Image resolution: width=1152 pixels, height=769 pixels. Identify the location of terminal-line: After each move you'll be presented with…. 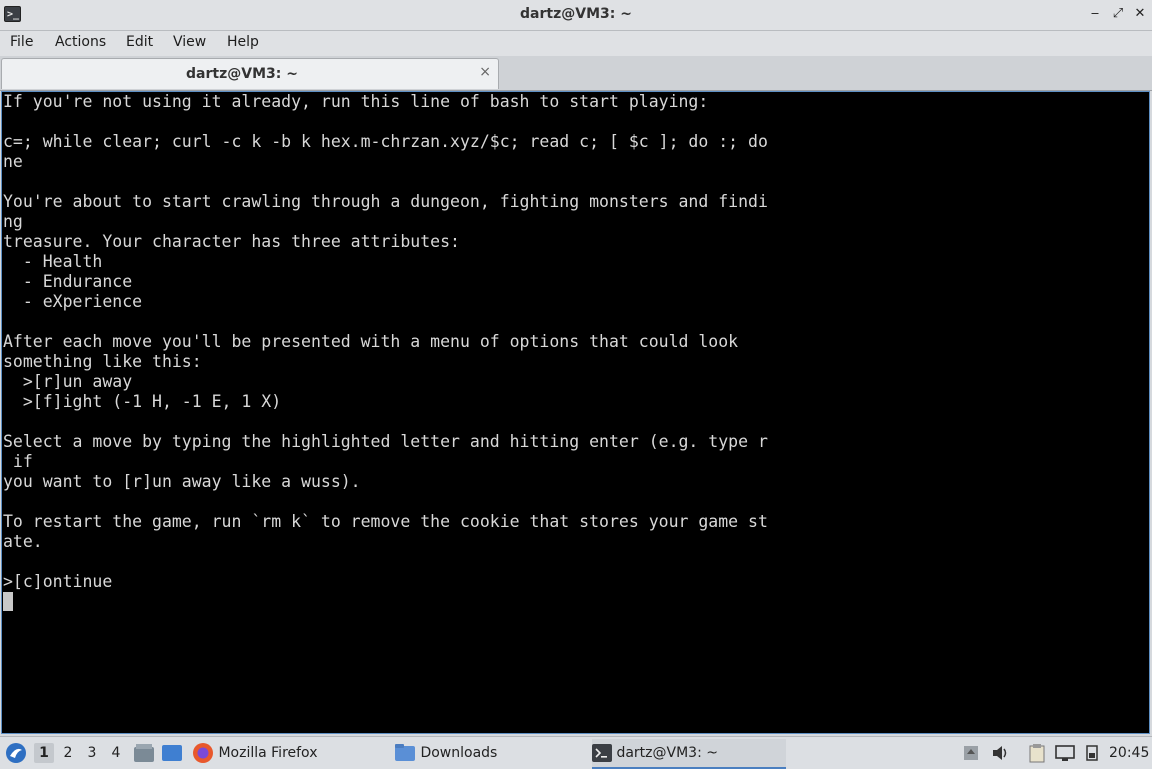
(371, 341).